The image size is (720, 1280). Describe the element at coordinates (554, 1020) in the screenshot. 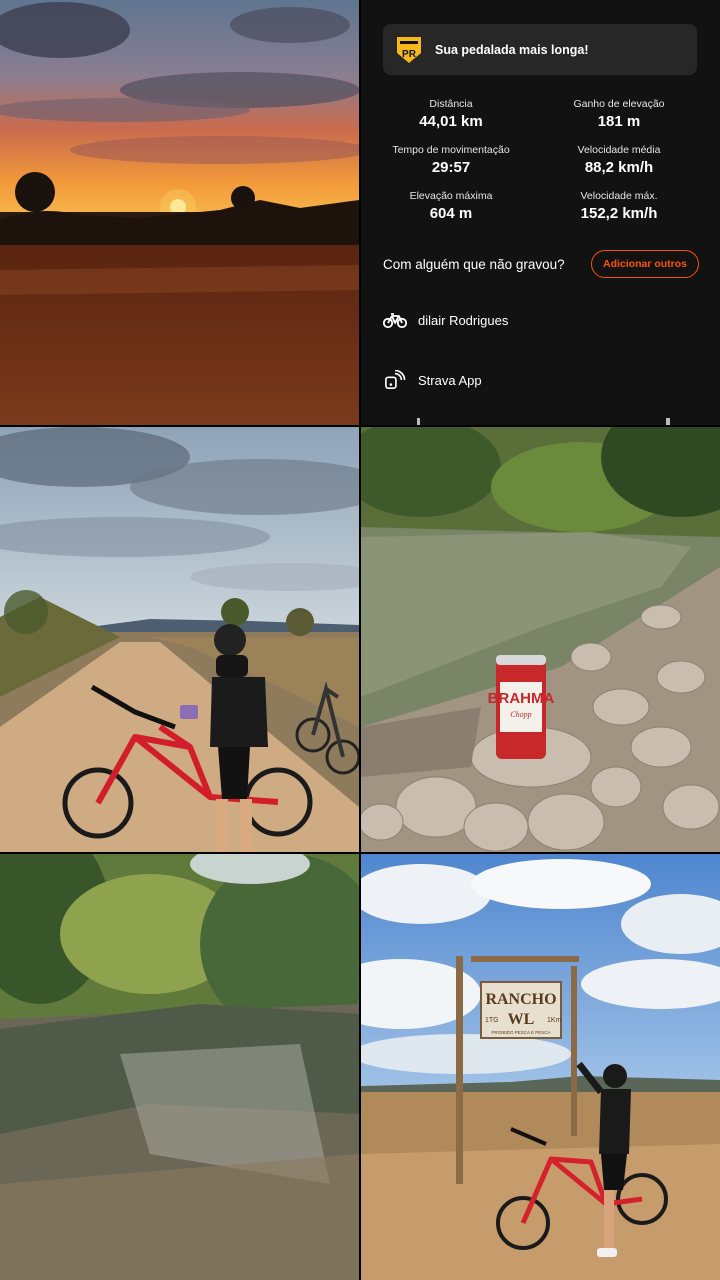

I see `sign-right: 1Km` at that location.